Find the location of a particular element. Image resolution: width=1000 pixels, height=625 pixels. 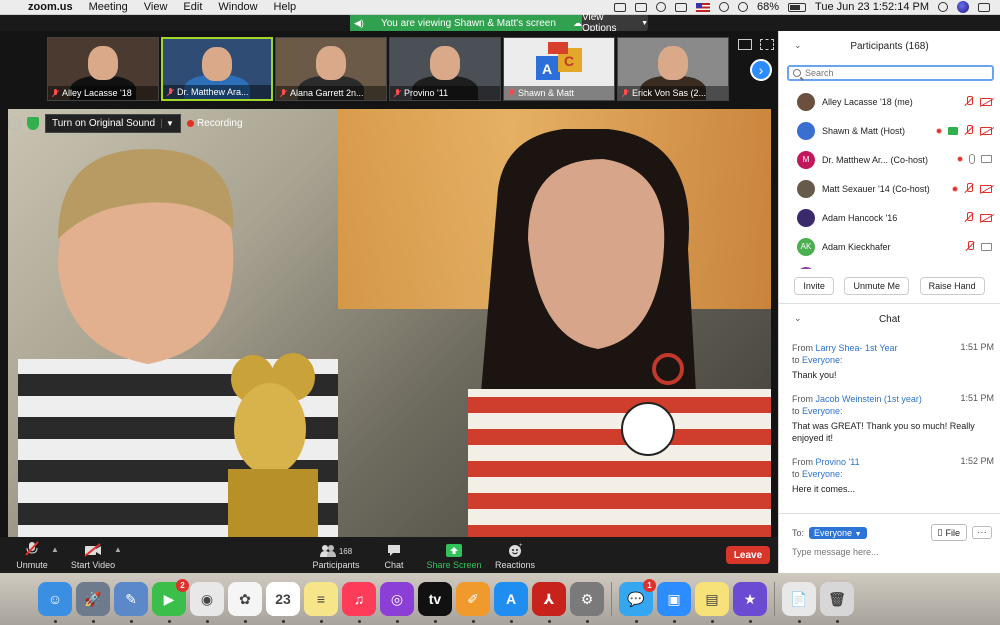

more-options-button: ··· is located at coordinates (982, 532).